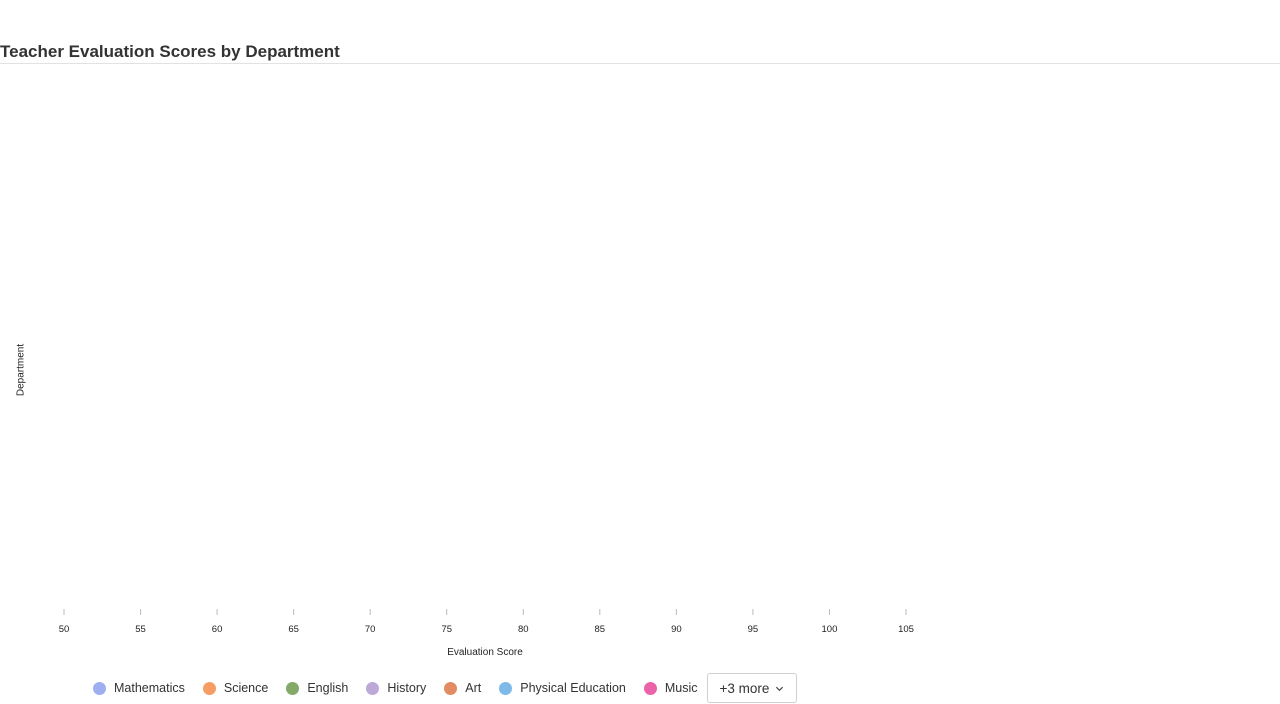 The width and height of the screenshot is (1280, 704). What do you see at coordinates (780, 688) in the screenshot?
I see `chevron-down-icon` at bounding box center [780, 688].